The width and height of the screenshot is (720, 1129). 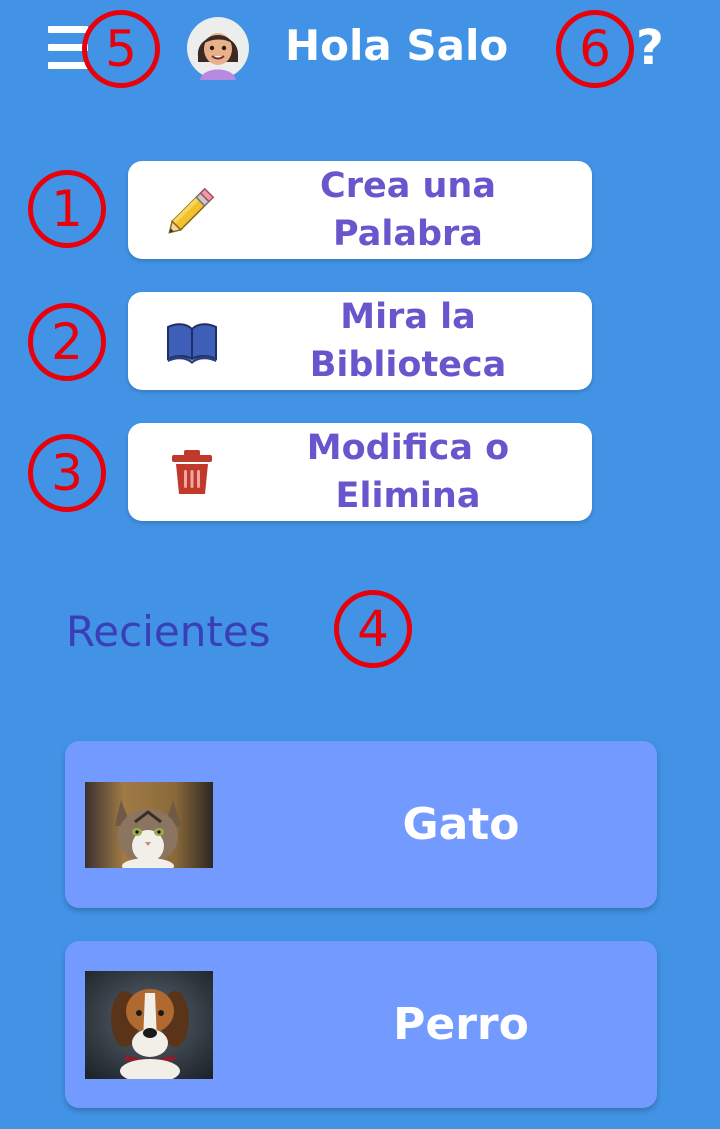 What do you see at coordinates (121, 49) in the screenshot?
I see `annotation-5: 5` at bounding box center [121, 49].